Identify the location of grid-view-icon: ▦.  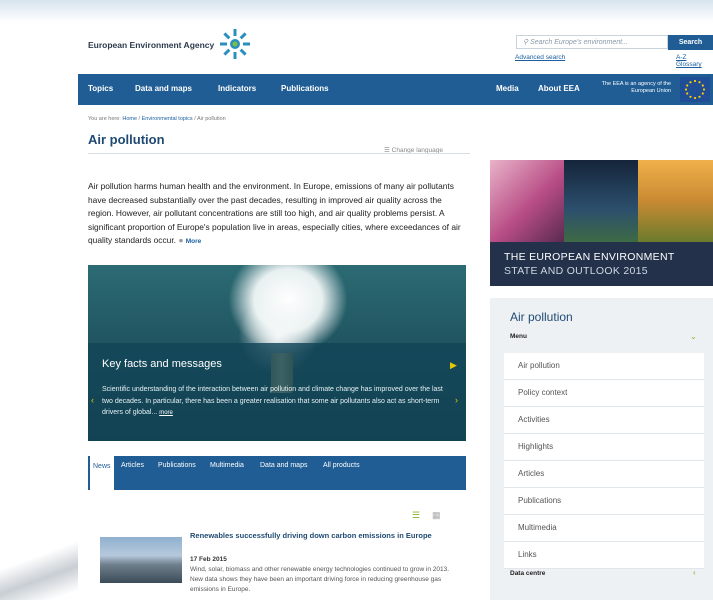
(436, 515).